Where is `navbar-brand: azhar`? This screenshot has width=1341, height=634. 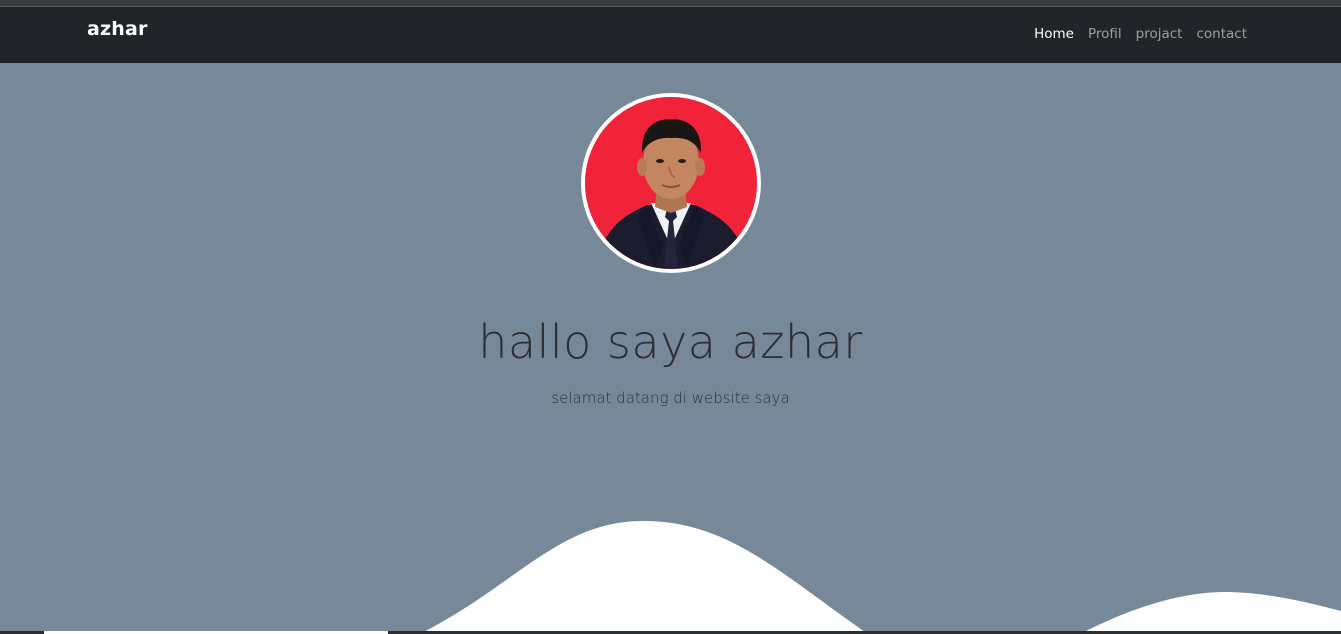
navbar-brand: azhar is located at coordinates (117, 29).